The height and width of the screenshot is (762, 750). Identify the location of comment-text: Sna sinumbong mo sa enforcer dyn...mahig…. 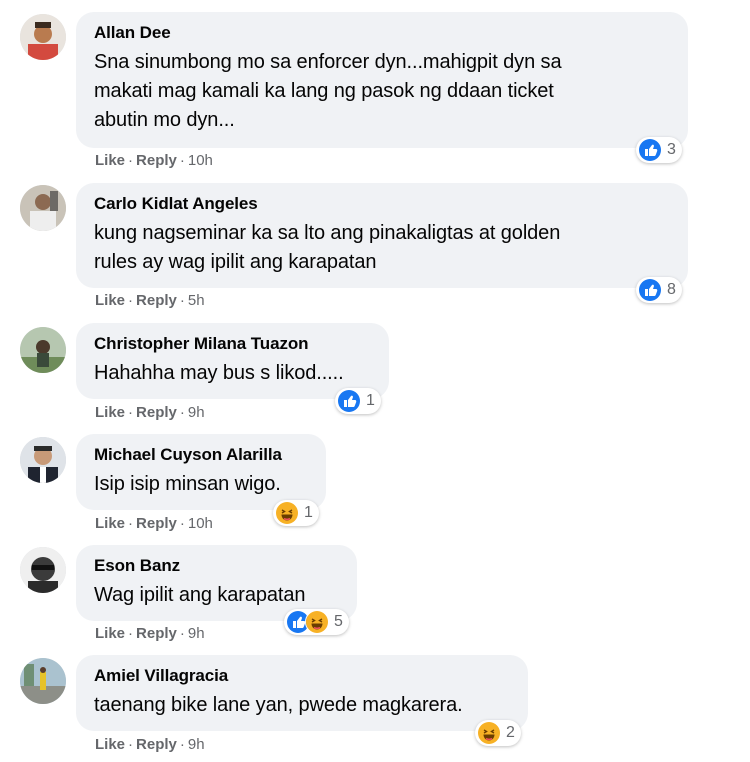
(328, 91).